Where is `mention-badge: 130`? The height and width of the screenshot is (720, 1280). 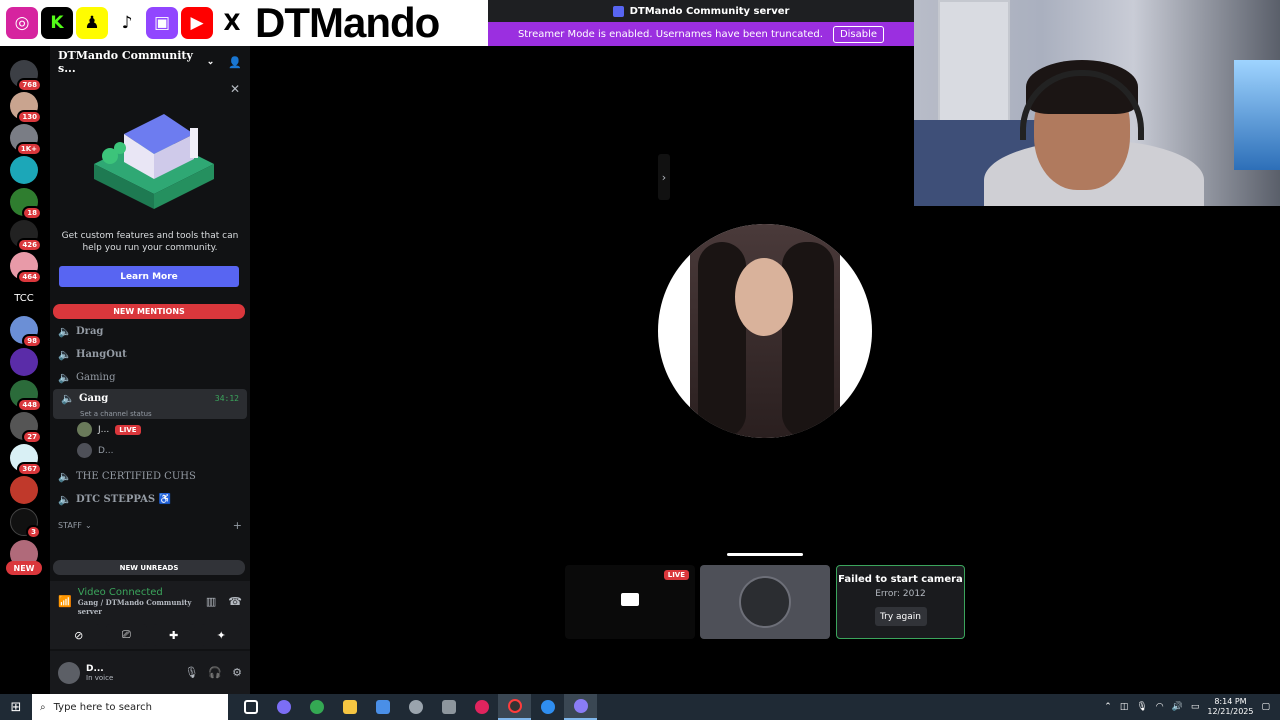
mention-badge: 130 is located at coordinates (29, 117).